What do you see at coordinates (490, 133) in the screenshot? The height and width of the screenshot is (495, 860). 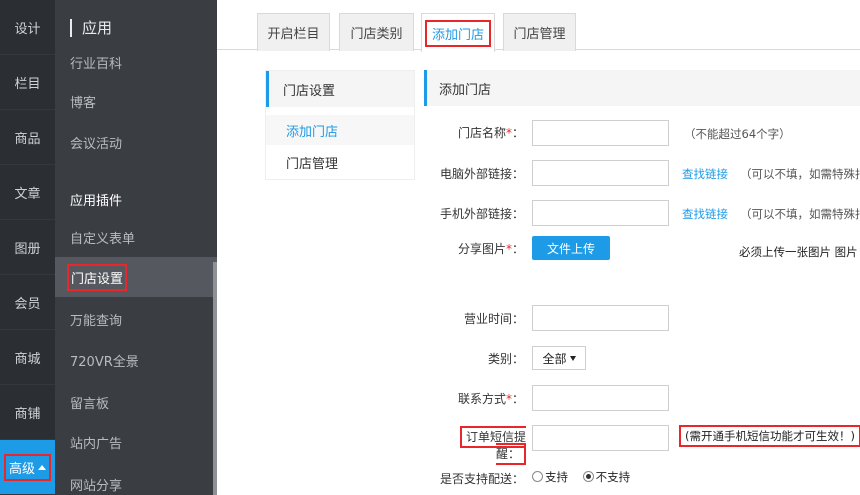 I see `store-name-label: 门店名称*：` at bounding box center [490, 133].